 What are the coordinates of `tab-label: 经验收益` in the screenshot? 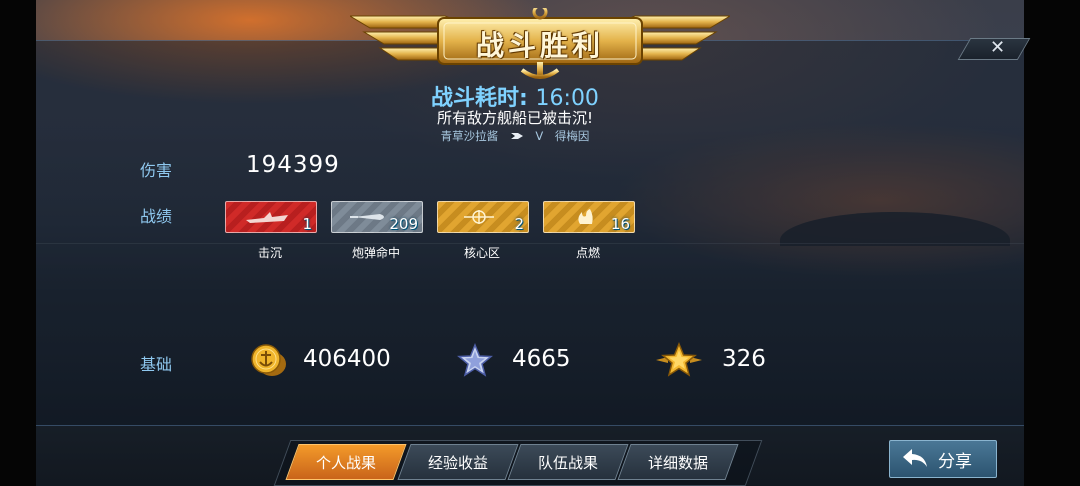 It's located at (457, 462).